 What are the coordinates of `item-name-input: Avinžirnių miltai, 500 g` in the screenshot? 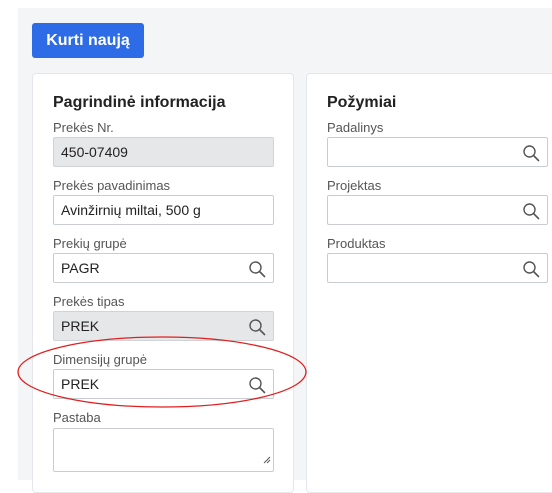 It's located at (163, 210).